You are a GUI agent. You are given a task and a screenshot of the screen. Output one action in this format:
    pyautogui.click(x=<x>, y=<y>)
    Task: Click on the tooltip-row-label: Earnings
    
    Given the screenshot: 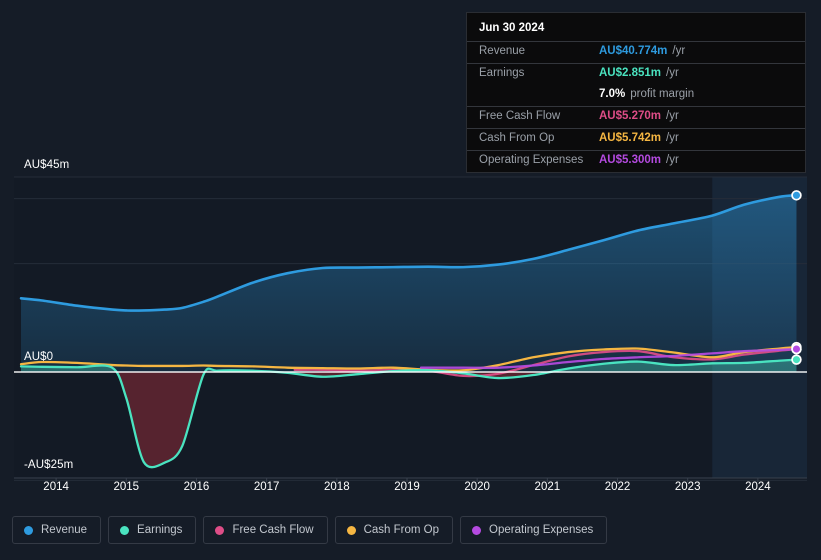 What is the action you would take?
    pyautogui.click(x=502, y=73)
    